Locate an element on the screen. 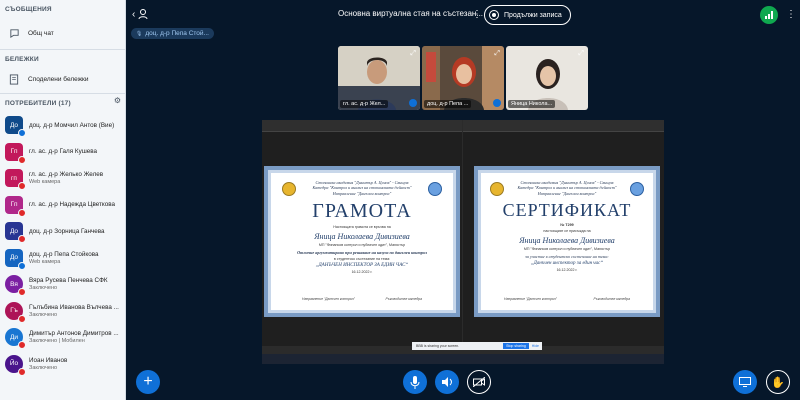  user-list-item: Вя Вяра Русева Пенчева СФК Заключено is located at coordinates (62, 284).